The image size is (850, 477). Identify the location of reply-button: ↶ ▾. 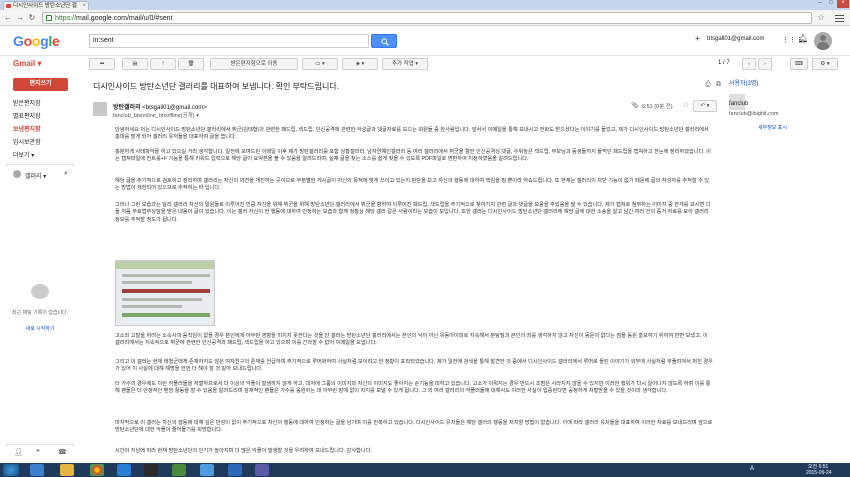
(705, 106).